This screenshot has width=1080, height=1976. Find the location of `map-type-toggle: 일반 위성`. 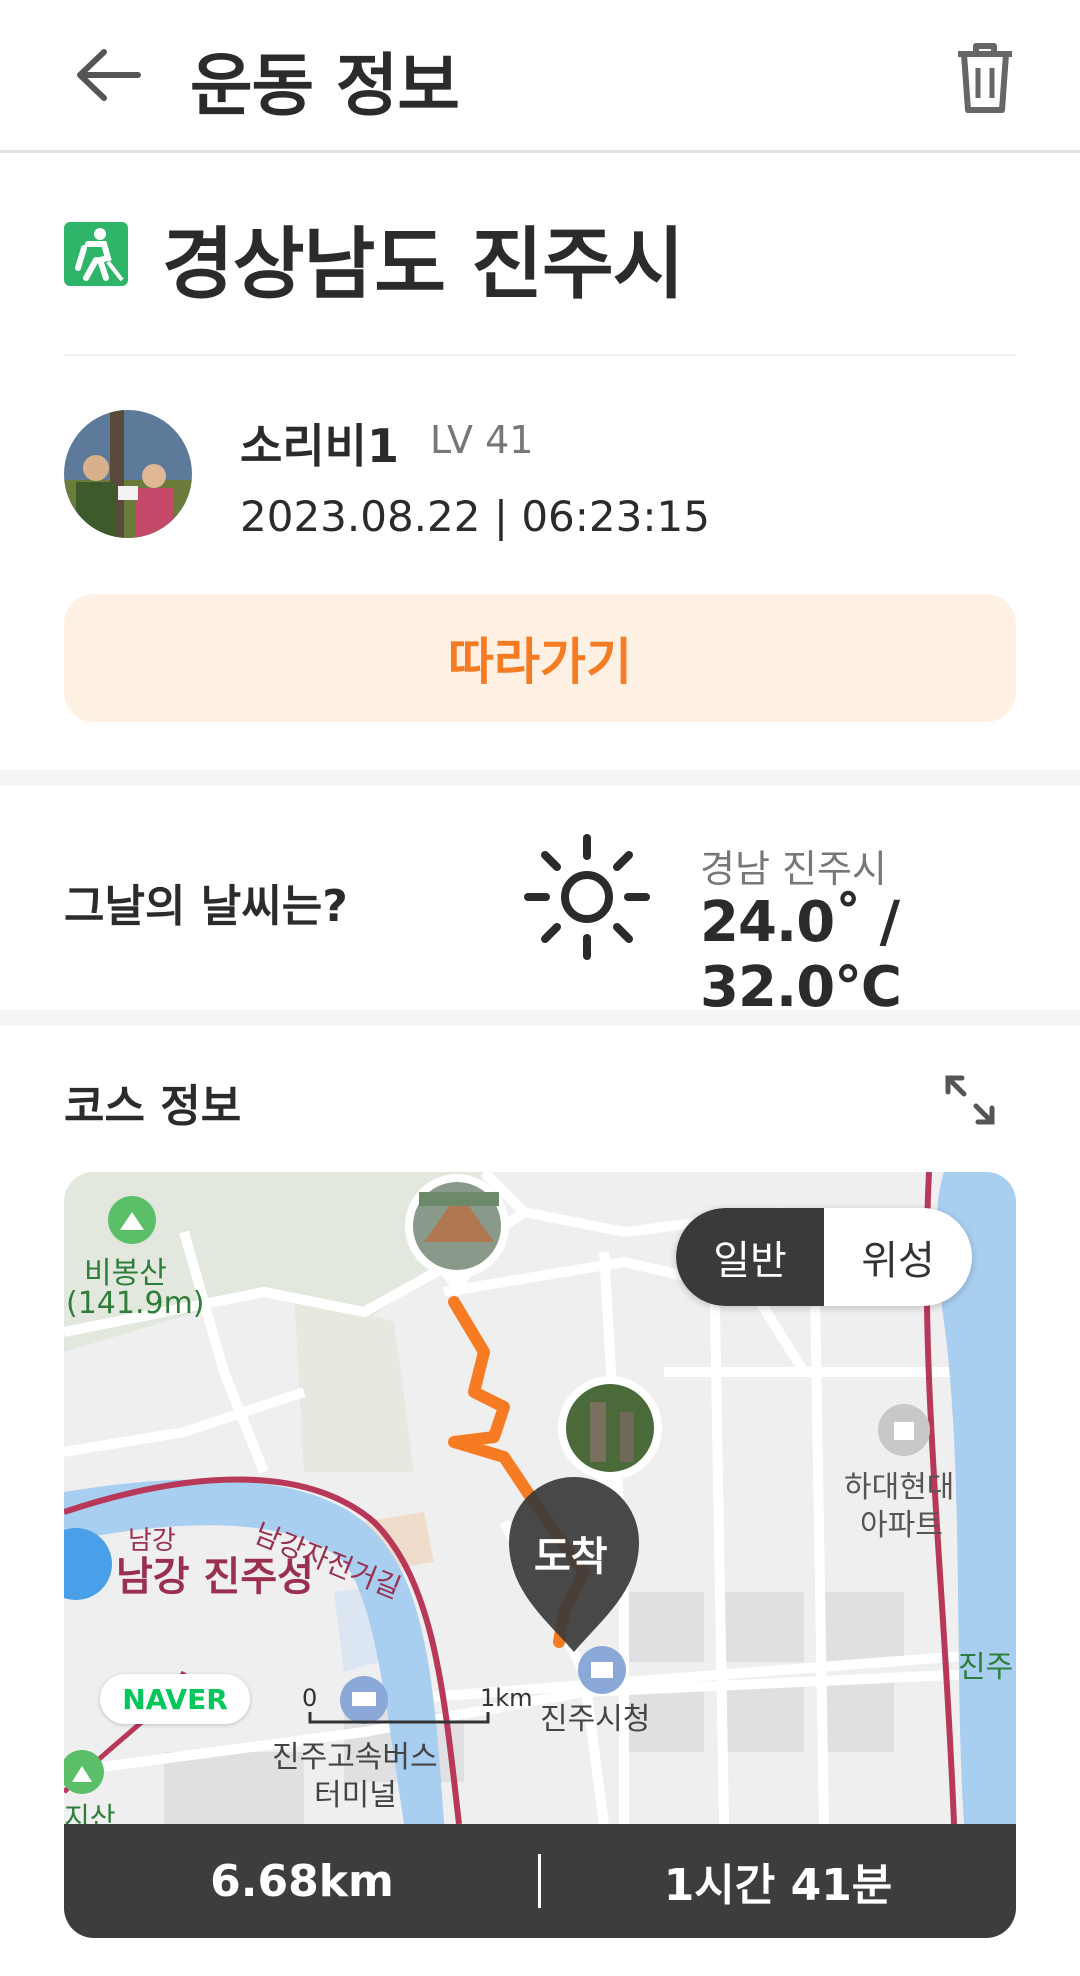

map-type-toggle: 일반 위성 is located at coordinates (824, 1257).